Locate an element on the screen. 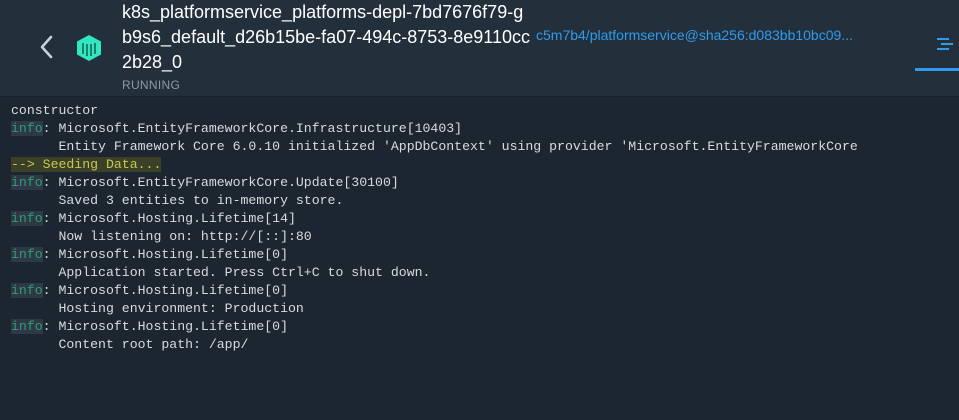 The width and height of the screenshot is (959, 420). log-line: Saved 3 entities to in-memory store. is located at coordinates (434, 201).